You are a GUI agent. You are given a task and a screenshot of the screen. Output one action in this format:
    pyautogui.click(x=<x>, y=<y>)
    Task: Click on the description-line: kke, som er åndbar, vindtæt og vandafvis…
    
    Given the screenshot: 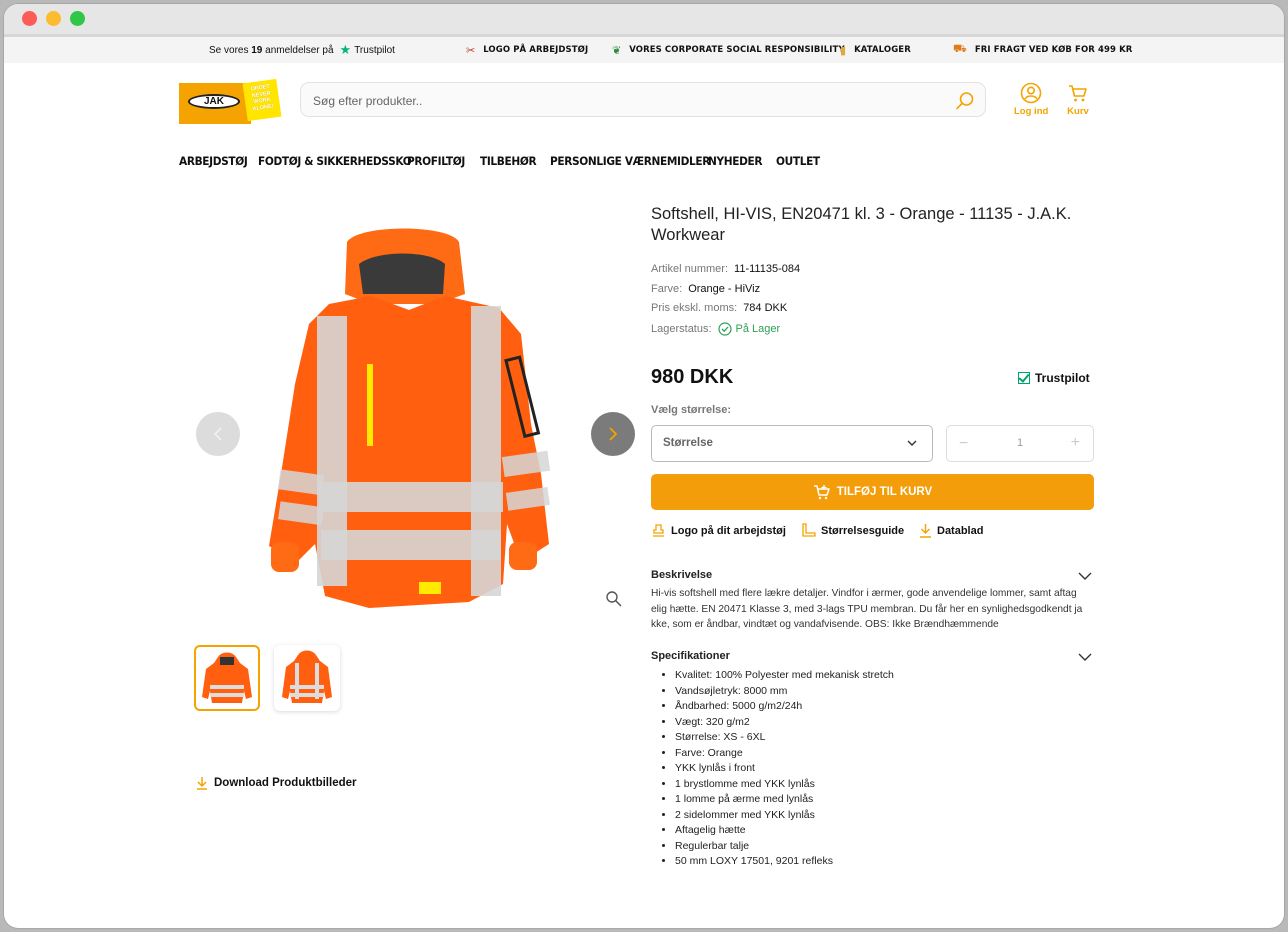 What is the action you would take?
    pyautogui.click(x=825, y=624)
    